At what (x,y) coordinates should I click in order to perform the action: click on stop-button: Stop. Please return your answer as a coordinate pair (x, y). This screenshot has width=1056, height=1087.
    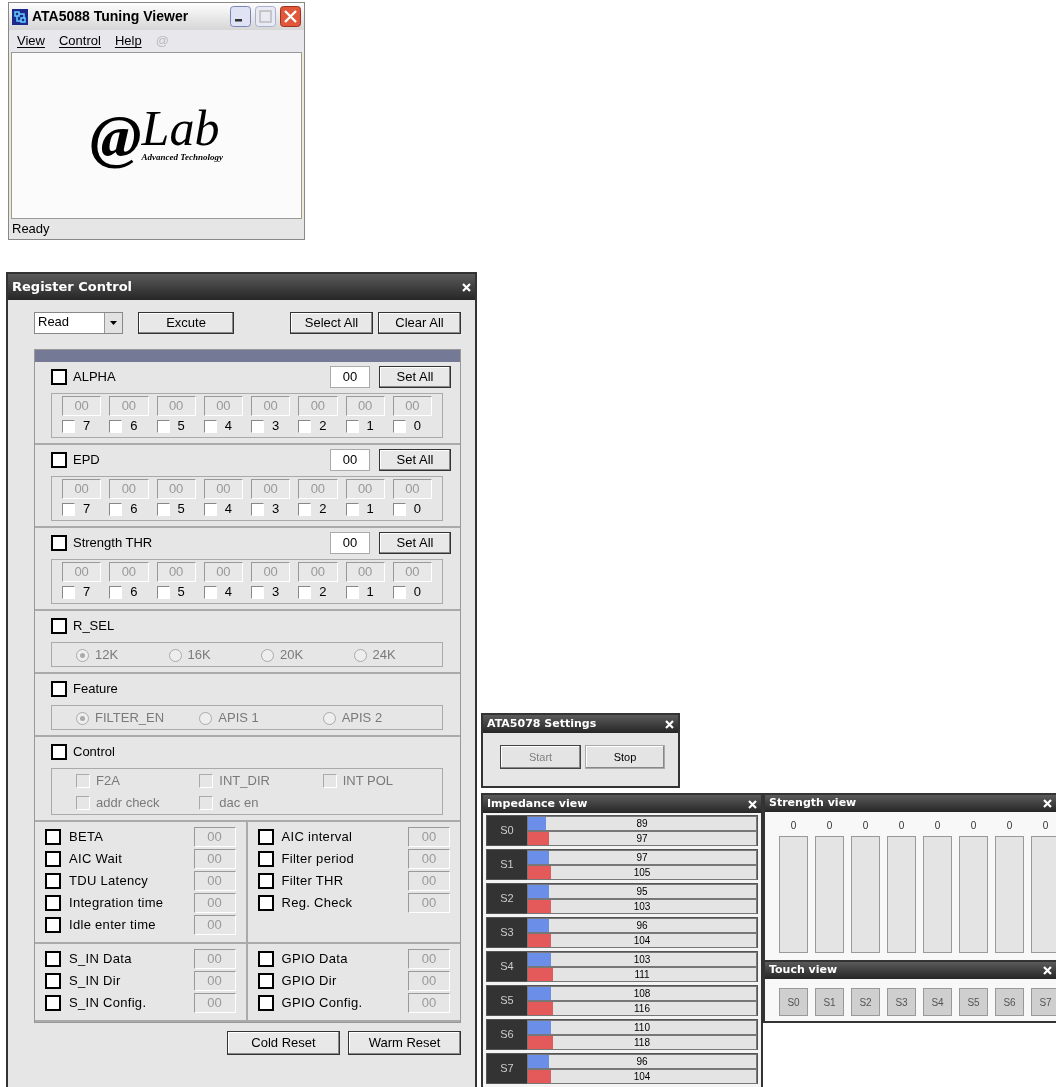
    Looking at the image, I should click on (625, 757).